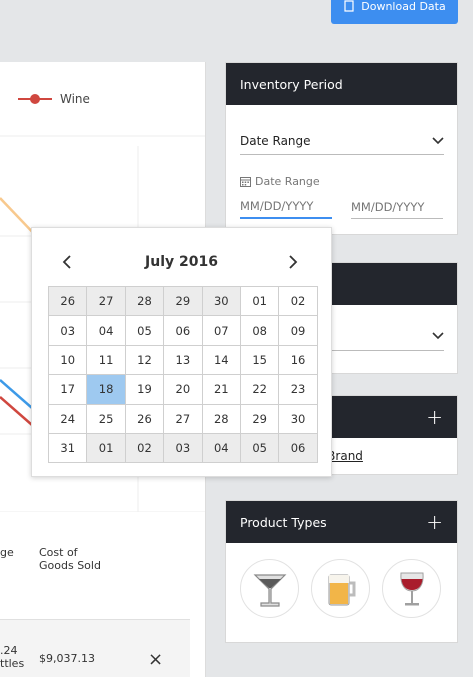 This screenshot has width=473, height=677. What do you see at coordinates (298, 418) in the screenshot?
I see `calendar-day: 30` at bounding box center [298, 418].